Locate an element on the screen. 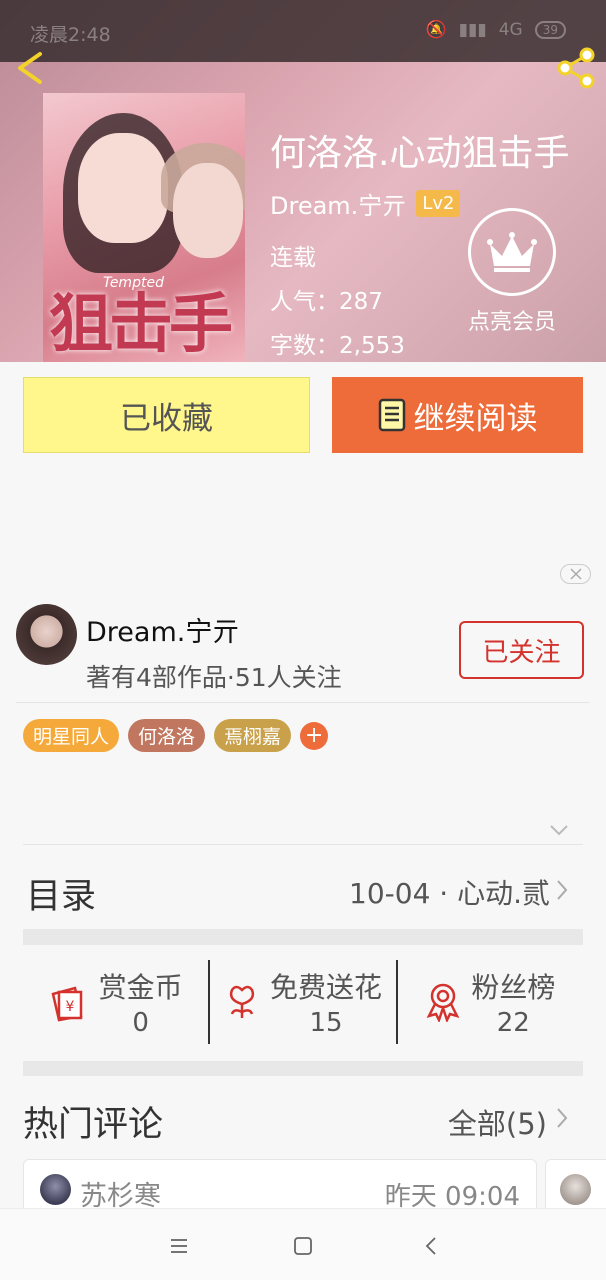  network-type: 4G is located at coordinates (510, 30).